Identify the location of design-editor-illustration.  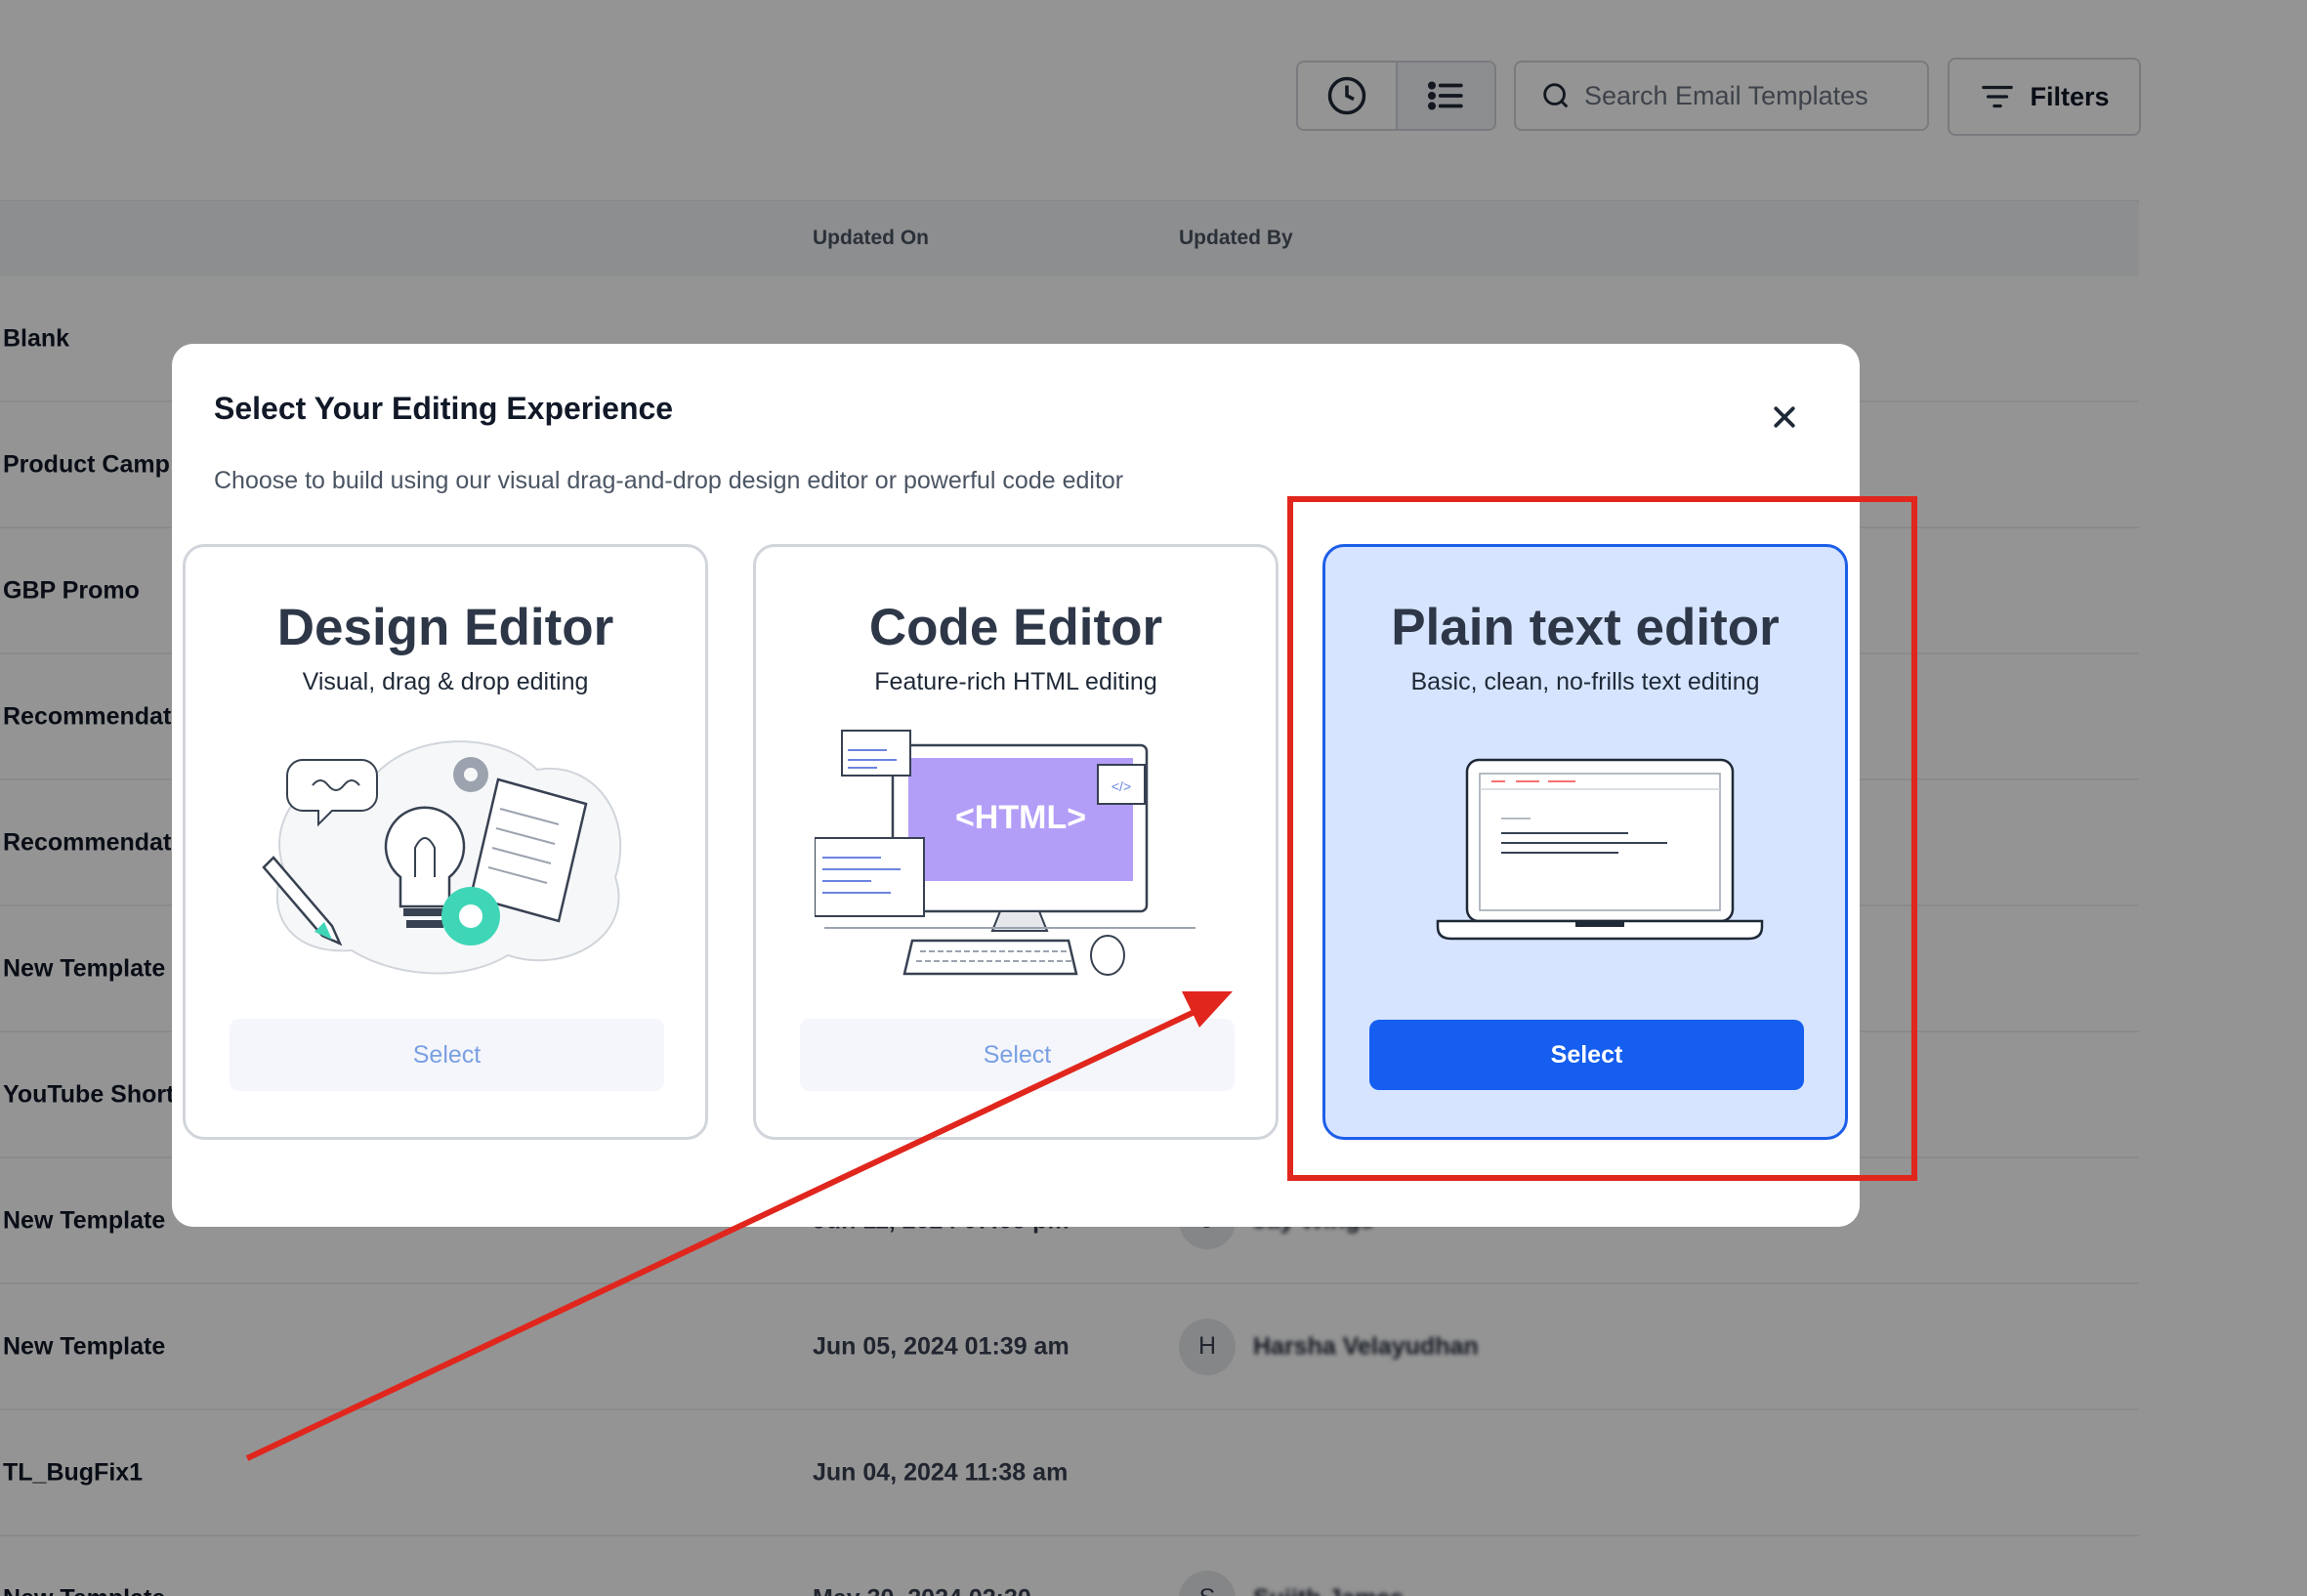
(442, 857).